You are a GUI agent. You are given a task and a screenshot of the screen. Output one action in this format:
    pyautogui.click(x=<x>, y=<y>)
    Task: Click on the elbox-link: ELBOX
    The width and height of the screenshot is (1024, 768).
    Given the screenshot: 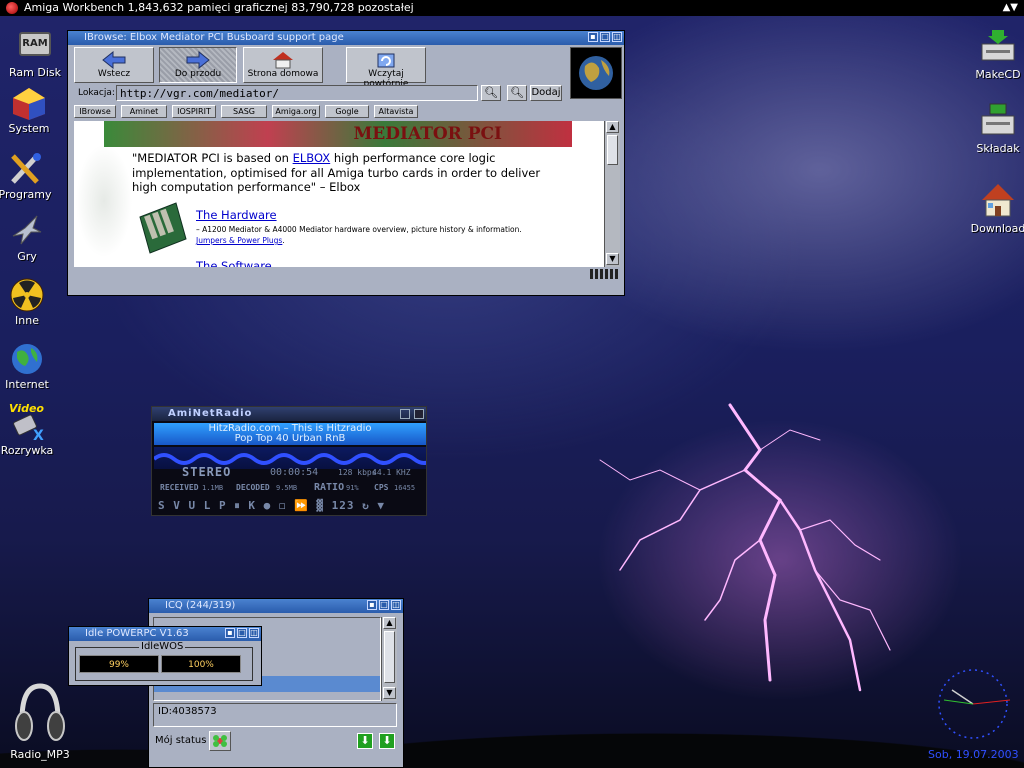 What is the action you would take?
    pyautogui.click(x=312, y=158)
    